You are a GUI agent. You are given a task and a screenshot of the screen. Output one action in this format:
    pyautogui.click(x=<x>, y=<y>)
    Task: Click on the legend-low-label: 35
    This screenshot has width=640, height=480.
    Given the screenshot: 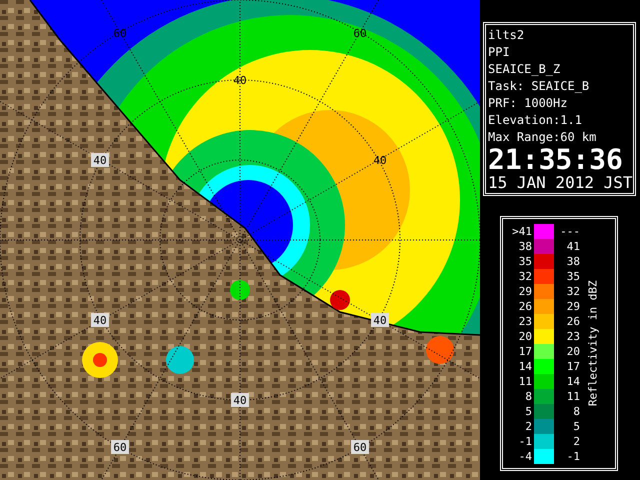 What is the action you would take?
    pyautogui.click(x=525, y=261)
    